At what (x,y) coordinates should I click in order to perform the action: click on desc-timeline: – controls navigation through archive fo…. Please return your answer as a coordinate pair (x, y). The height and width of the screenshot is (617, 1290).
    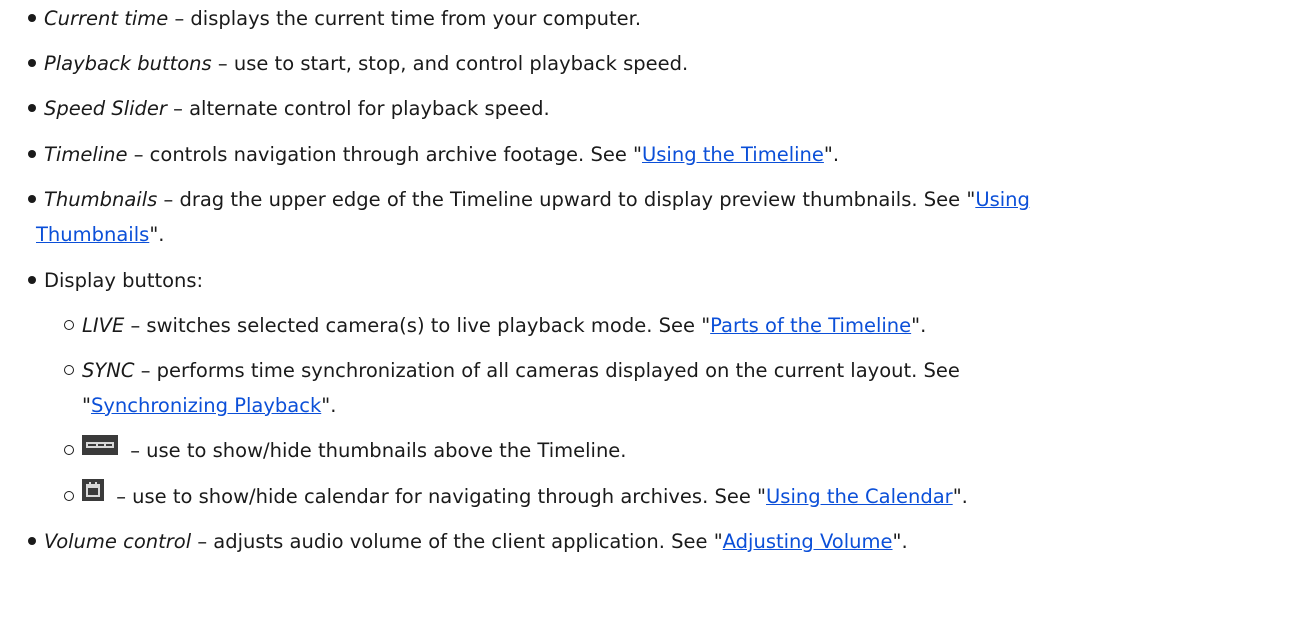
    Looking at the image, I should click on (384, 154).